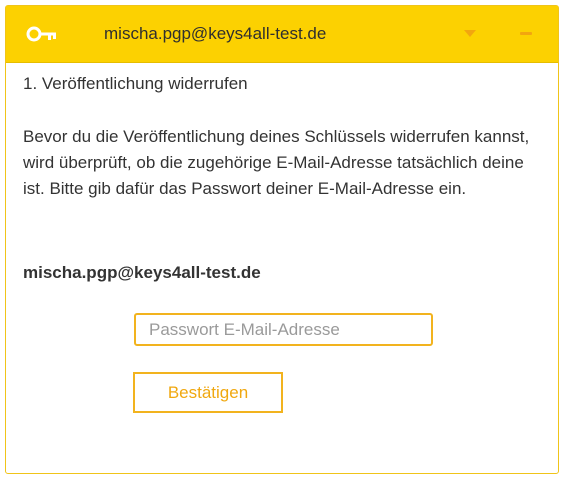  What do you see at coordinates (470, 34) in the screenshot?
I see `chevron-down-icon` at bounding box center [470, 34].